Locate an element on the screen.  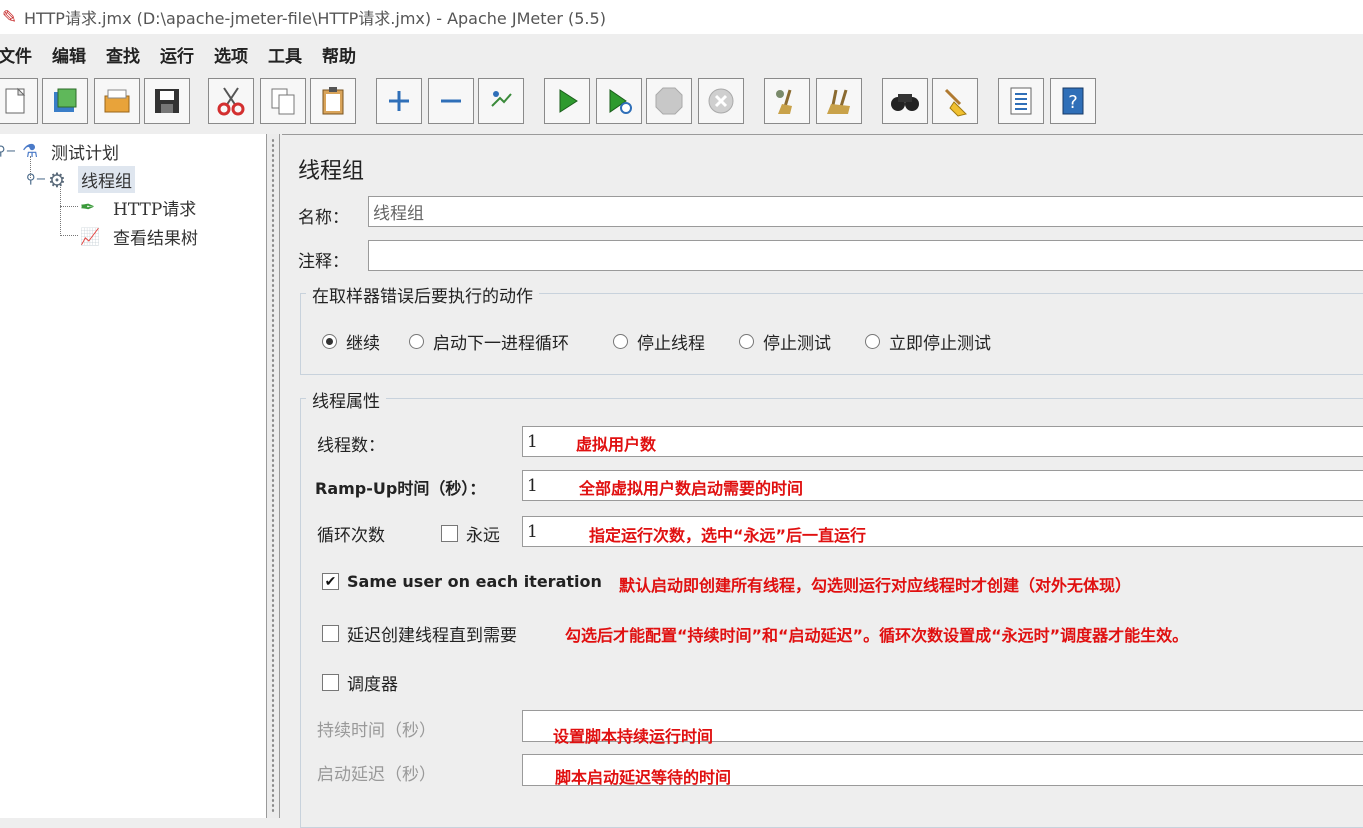
jmeter-feather-icon: ✎ is located at coordinates (10, 17).